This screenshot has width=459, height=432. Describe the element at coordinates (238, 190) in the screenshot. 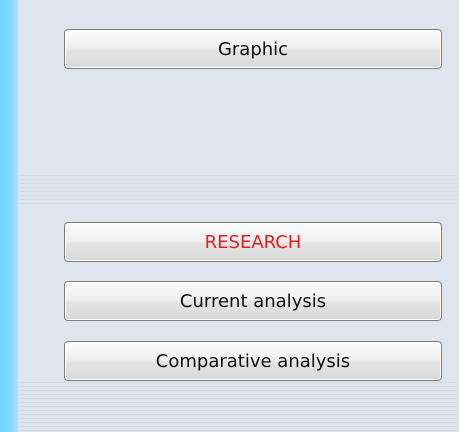

I see `divider-stripes-top` at that location.